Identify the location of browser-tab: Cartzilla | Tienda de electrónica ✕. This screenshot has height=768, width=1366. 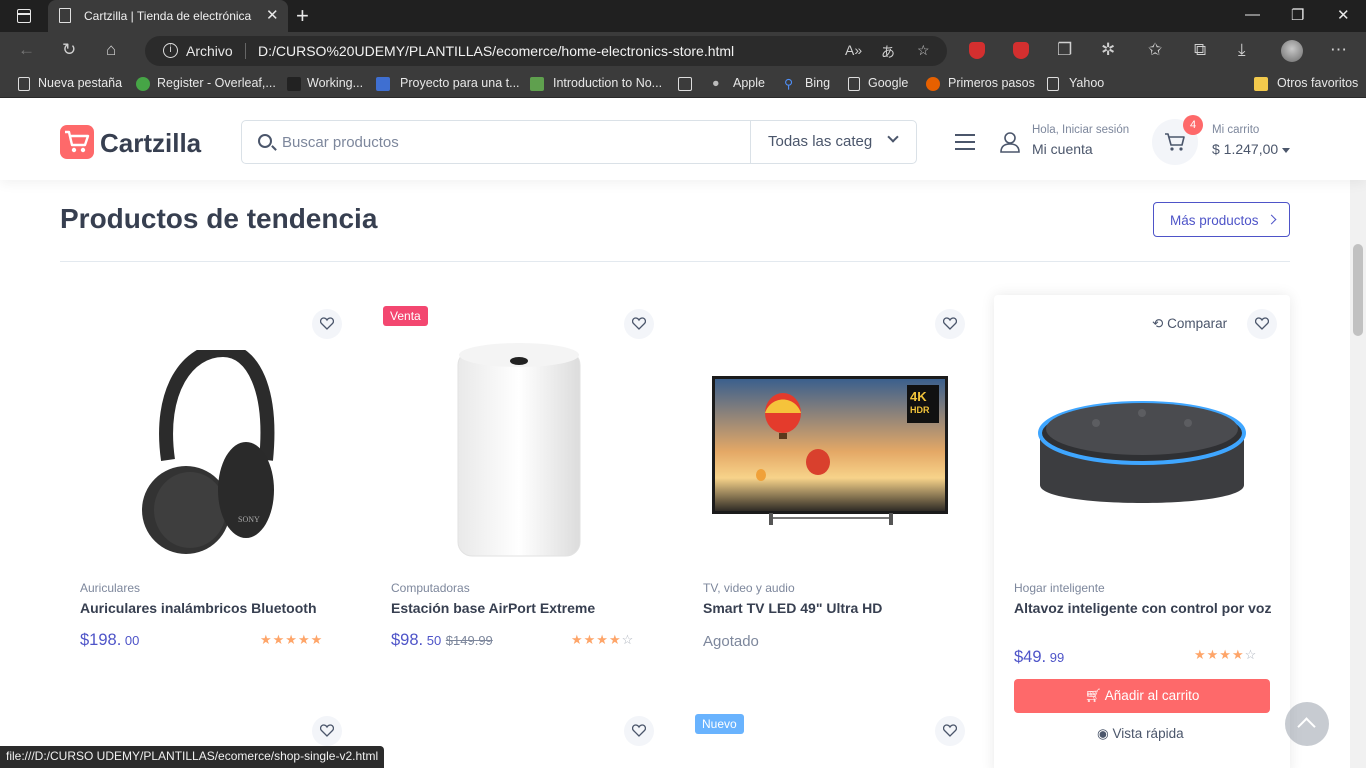
(168, 16).